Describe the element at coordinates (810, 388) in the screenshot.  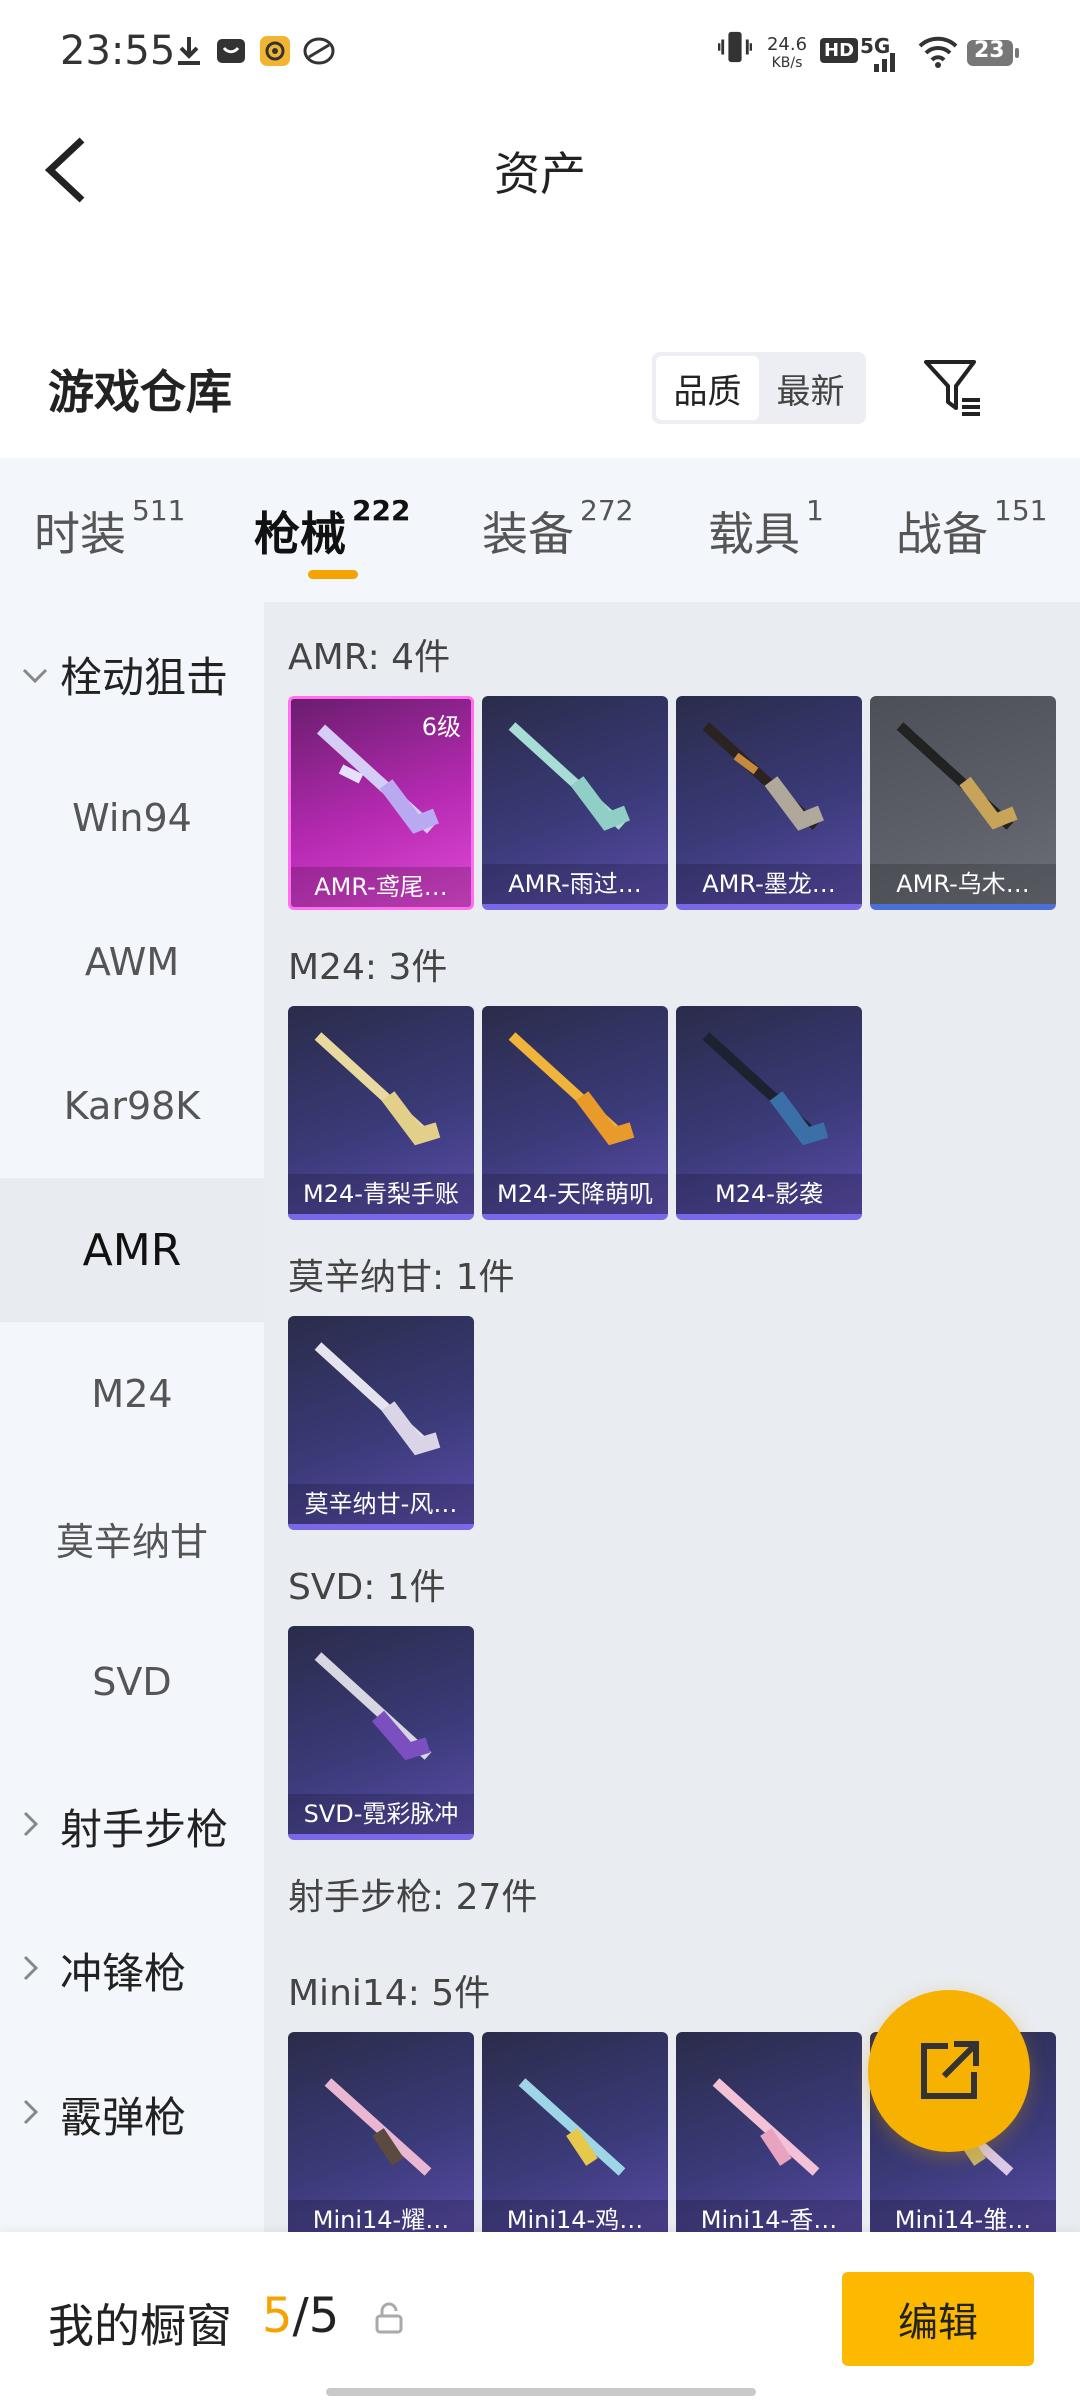
I see `sort-newest-button: 最新` at that location.